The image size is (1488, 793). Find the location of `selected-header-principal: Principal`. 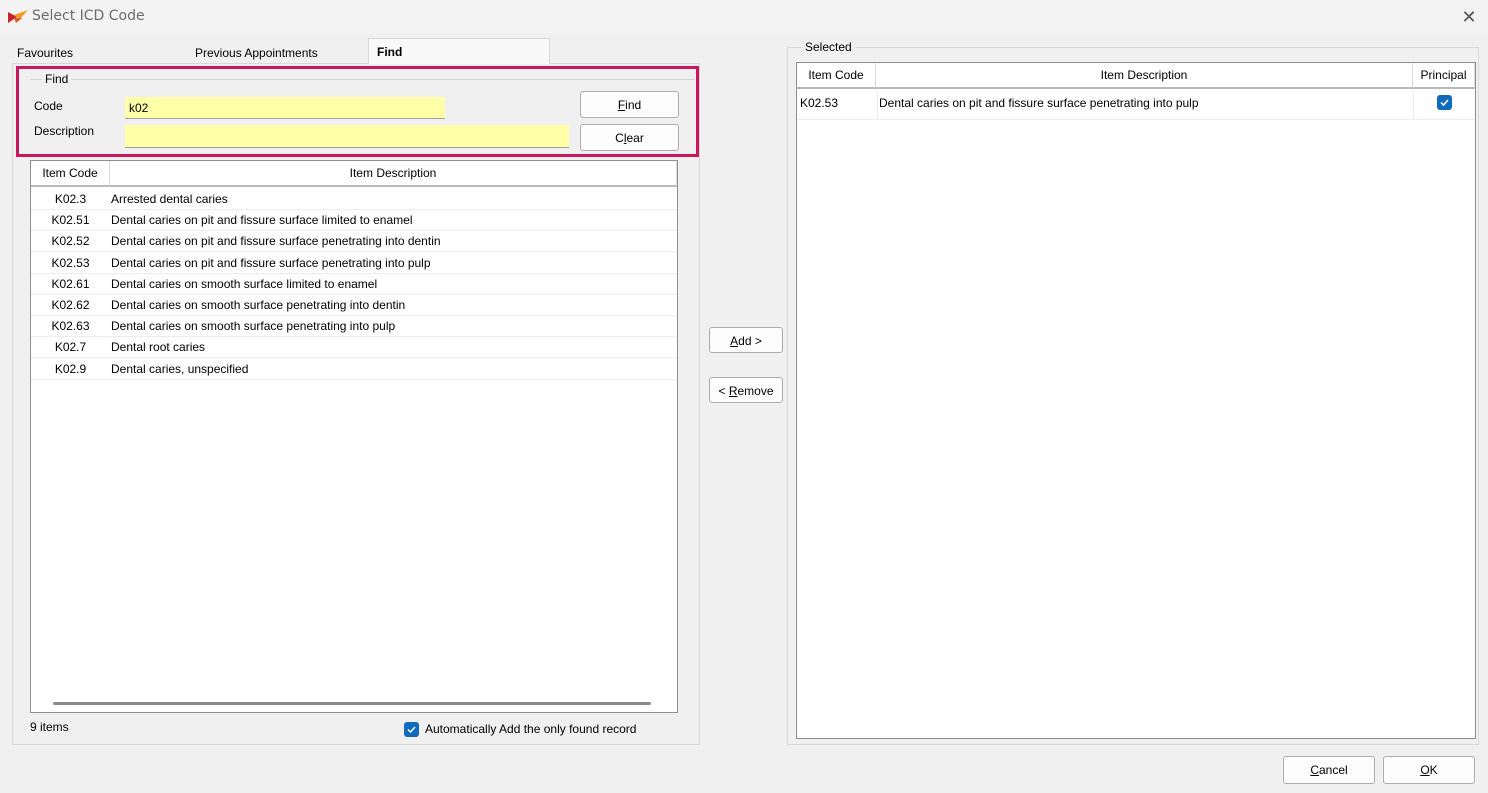

selected-header-principal: Principal is located at coordinates (1444, 76).